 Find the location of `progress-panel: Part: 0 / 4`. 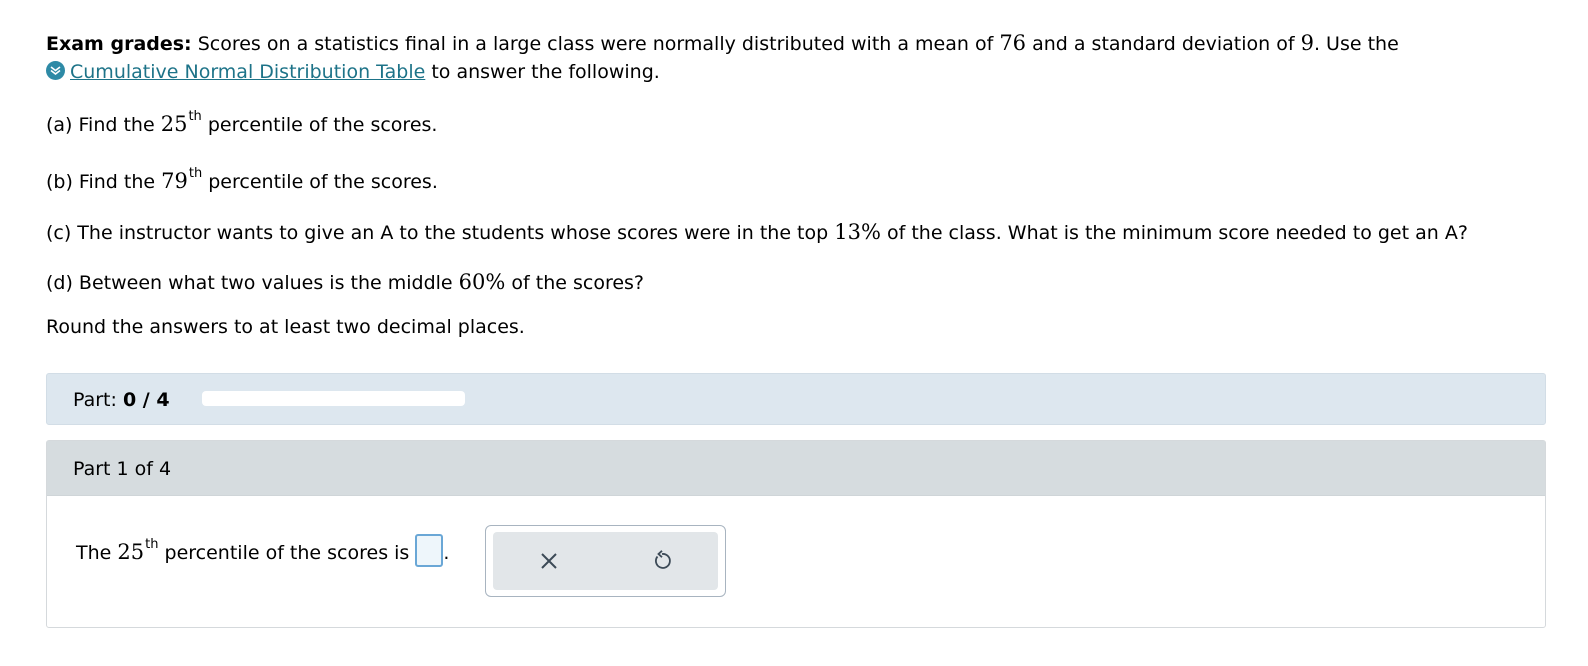

progress-panel: Part: 0 / 4 is located at coordinates (796, 399).